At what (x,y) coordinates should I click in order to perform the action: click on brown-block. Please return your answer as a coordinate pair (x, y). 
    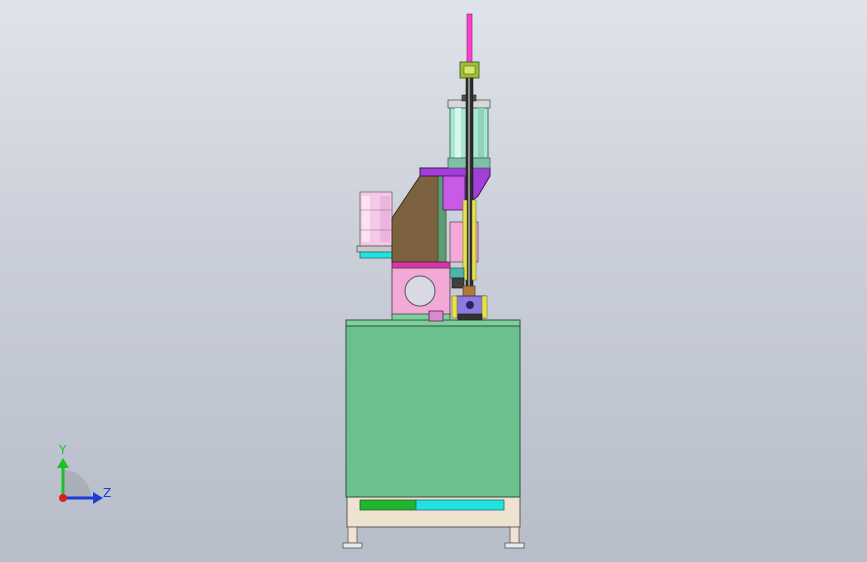
    Looking at the image, I should click on (418, 219).